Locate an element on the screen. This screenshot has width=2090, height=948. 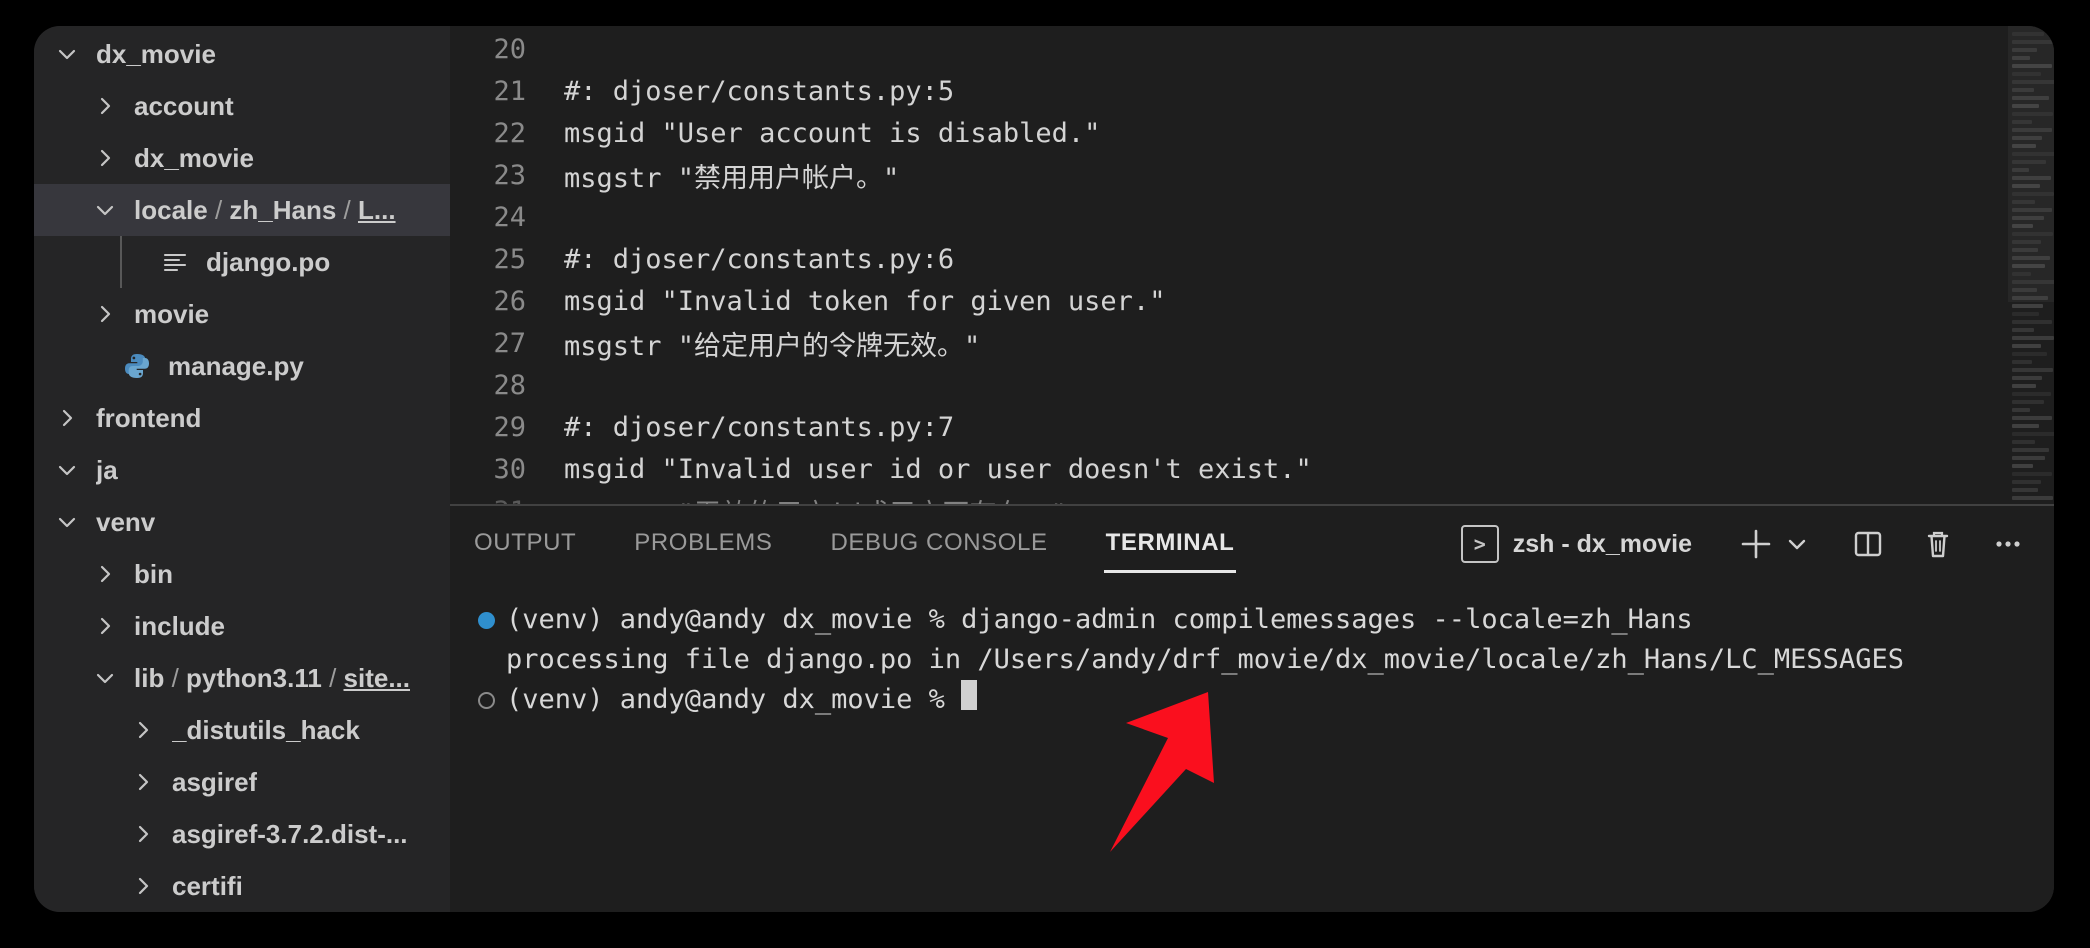
code-line: 27 msgstr "给定用户的令牌无效。" is located at coordinates (1229, 343).